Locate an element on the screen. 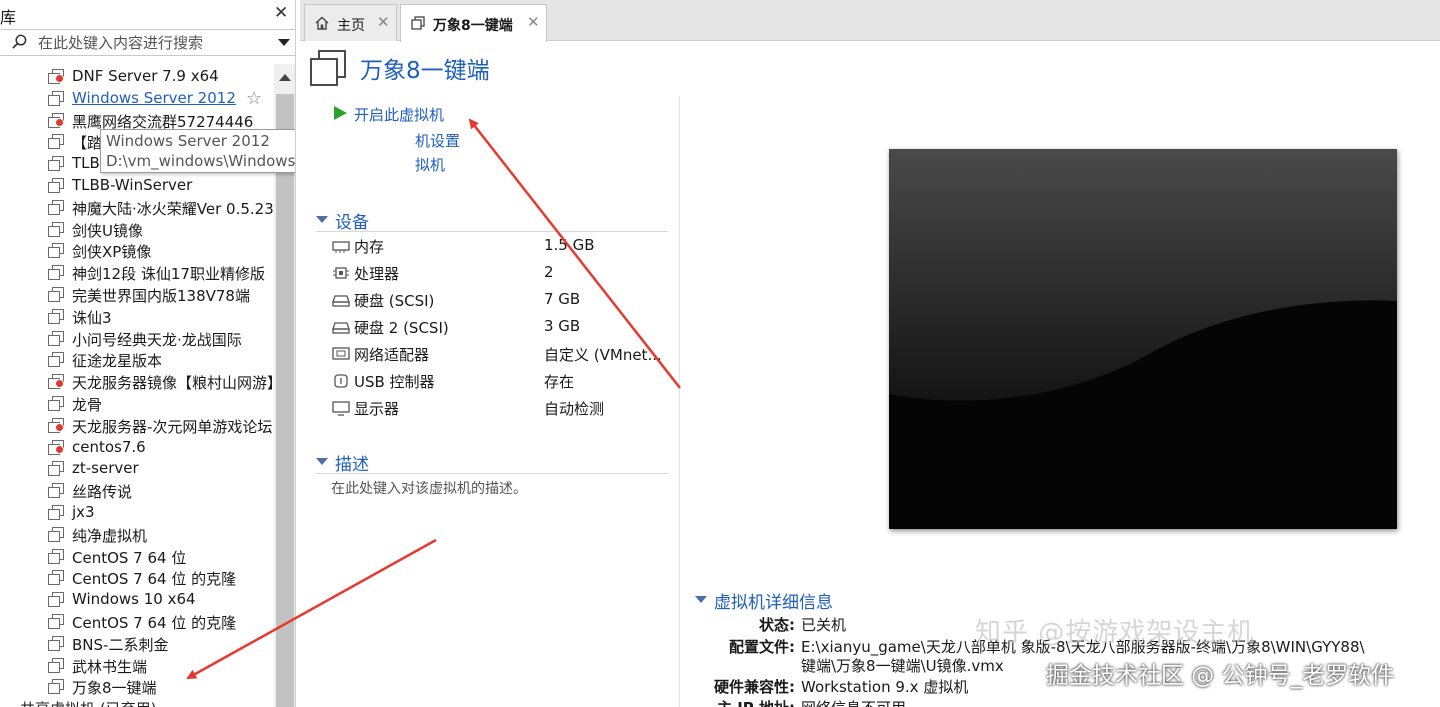  device-row: 硬盘 (SCSI) 7 GB is located at coordinates (500, 300).